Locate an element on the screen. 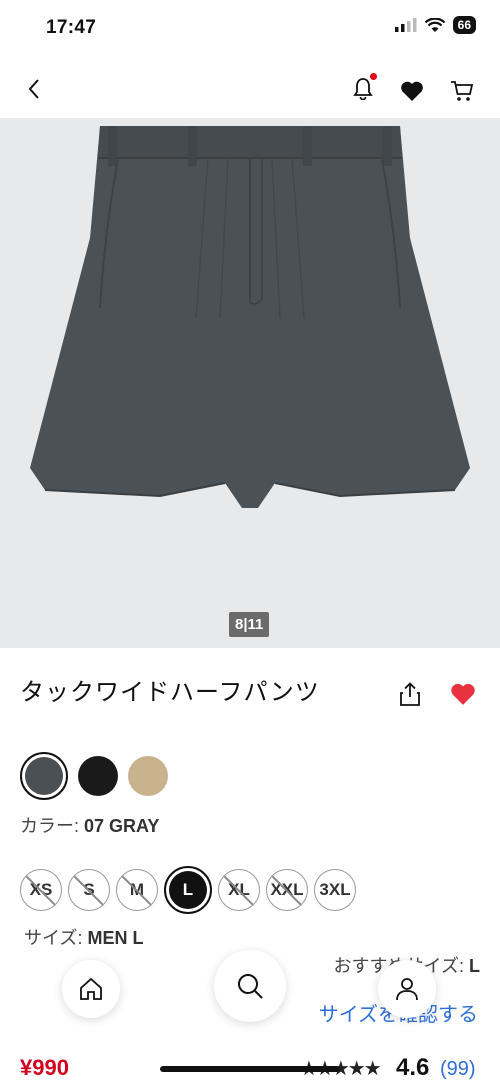 Image resolution: width=500 pixels, height=1082 pixels. account-button is located at coordinates (407, 989).